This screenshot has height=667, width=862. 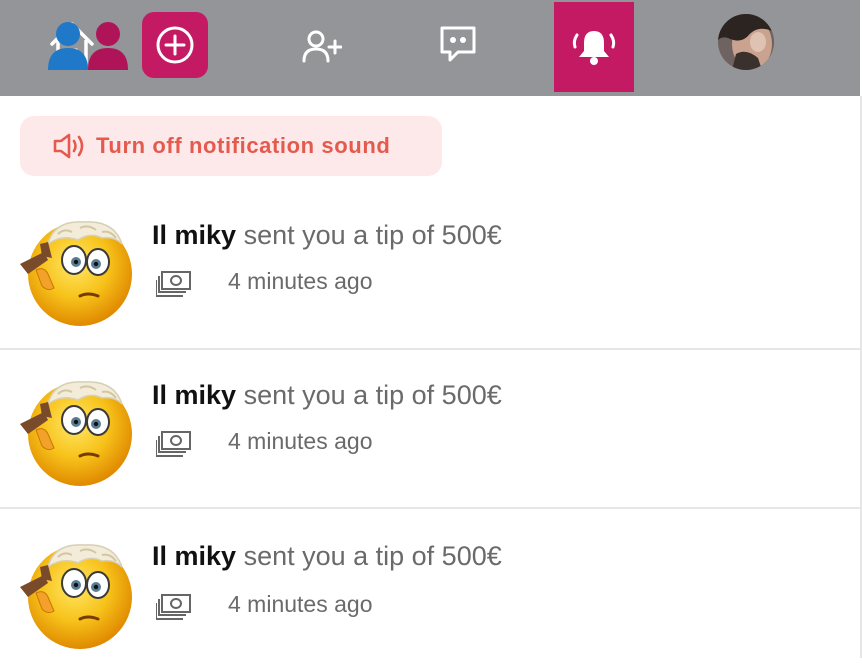 I want to click on people-icon, so click(x=88, y=46).